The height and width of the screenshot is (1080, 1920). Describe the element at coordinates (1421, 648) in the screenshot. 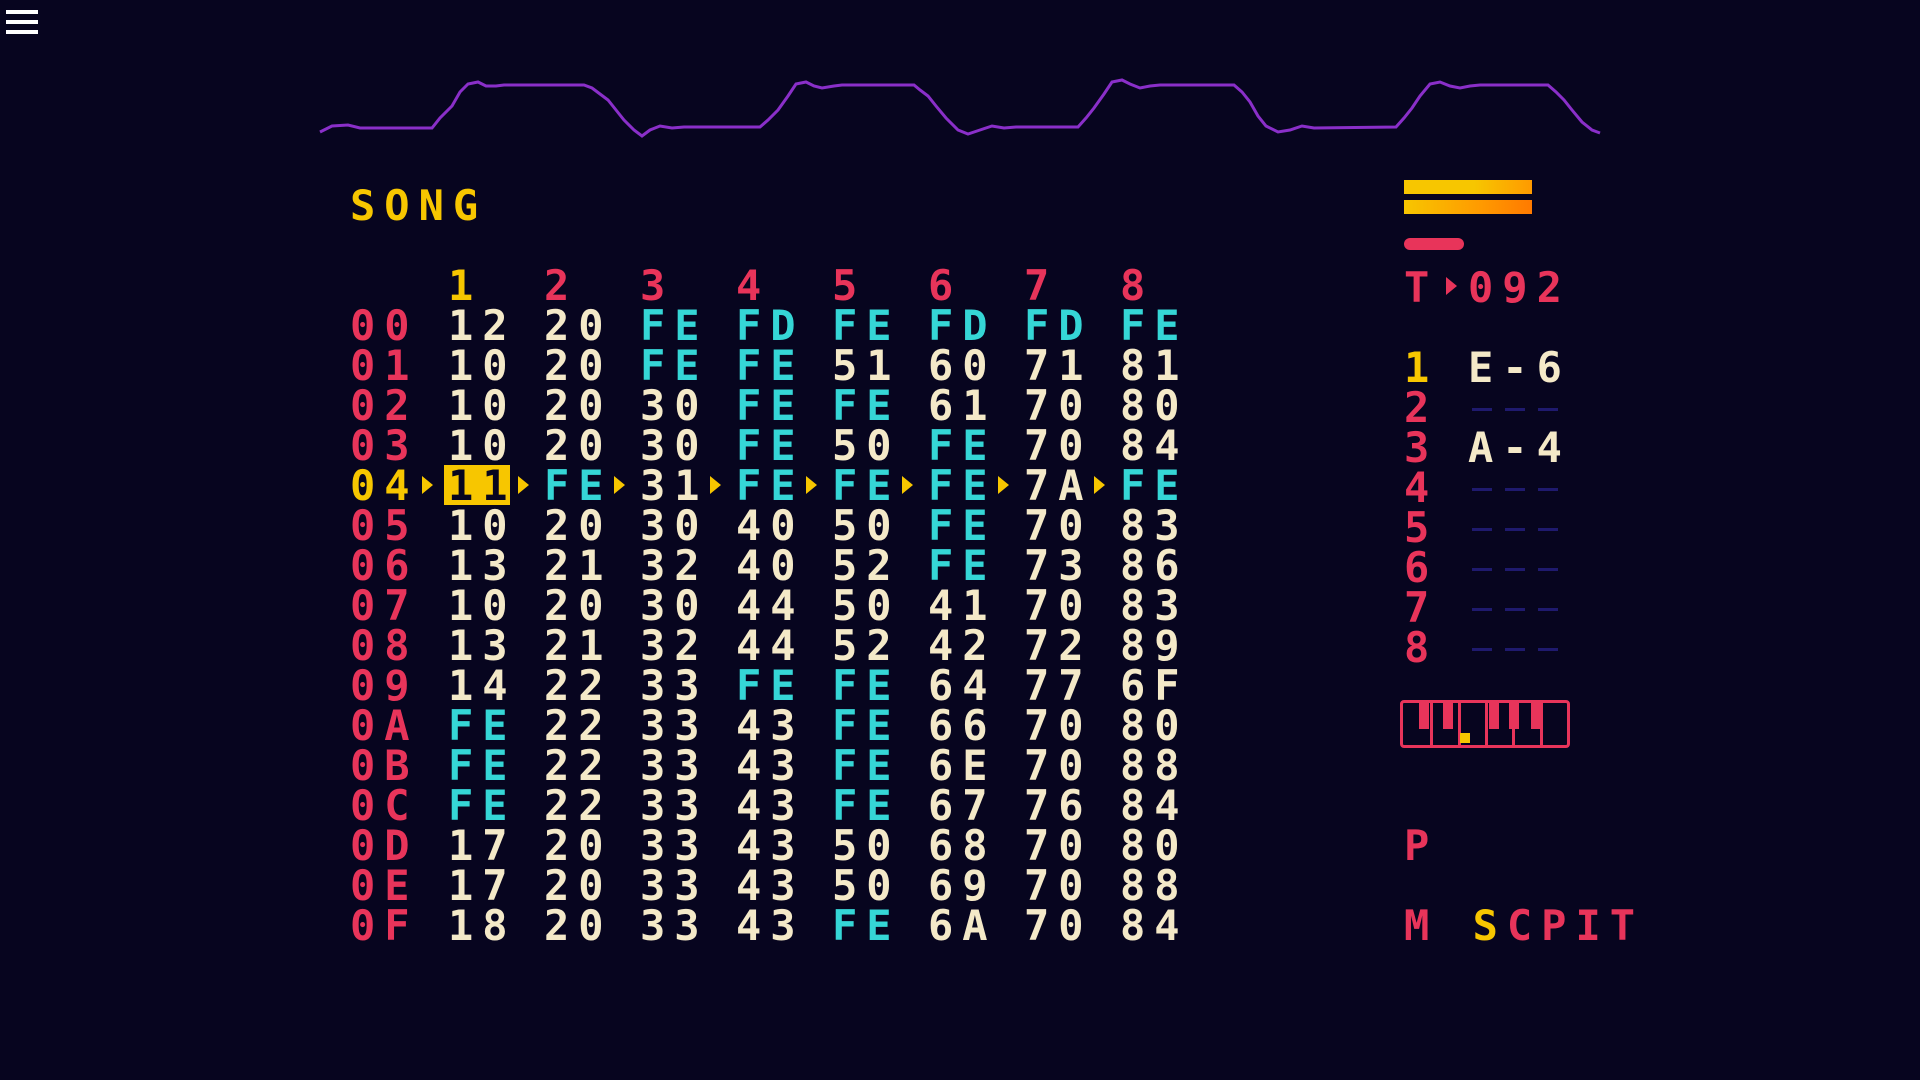

I see `channel-number: 8` at that location.